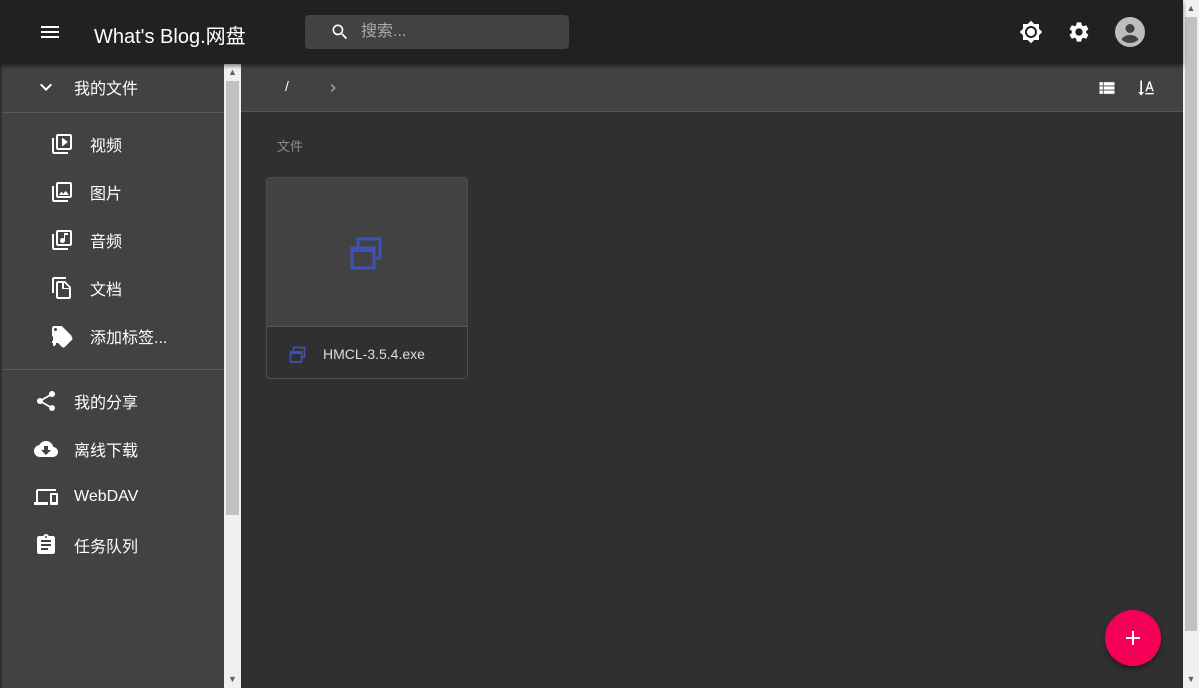  Describe the element at coordinates (46, 87) in the screenshot. I see `chevron-down-icon` at that location.